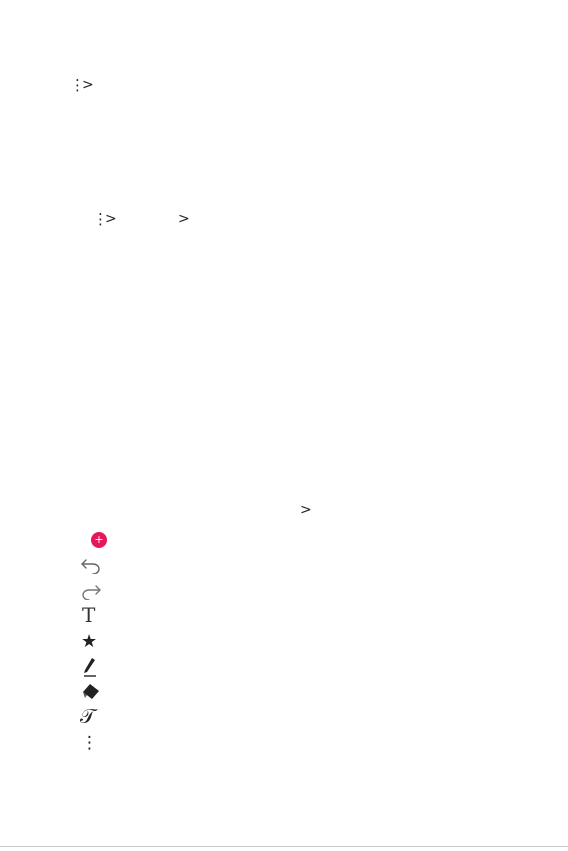 The width and height of the screenshot is (568, 851). Describe the element at coordinates (89, 641) in the screenshot. I see `star-icon: ★` at that location.